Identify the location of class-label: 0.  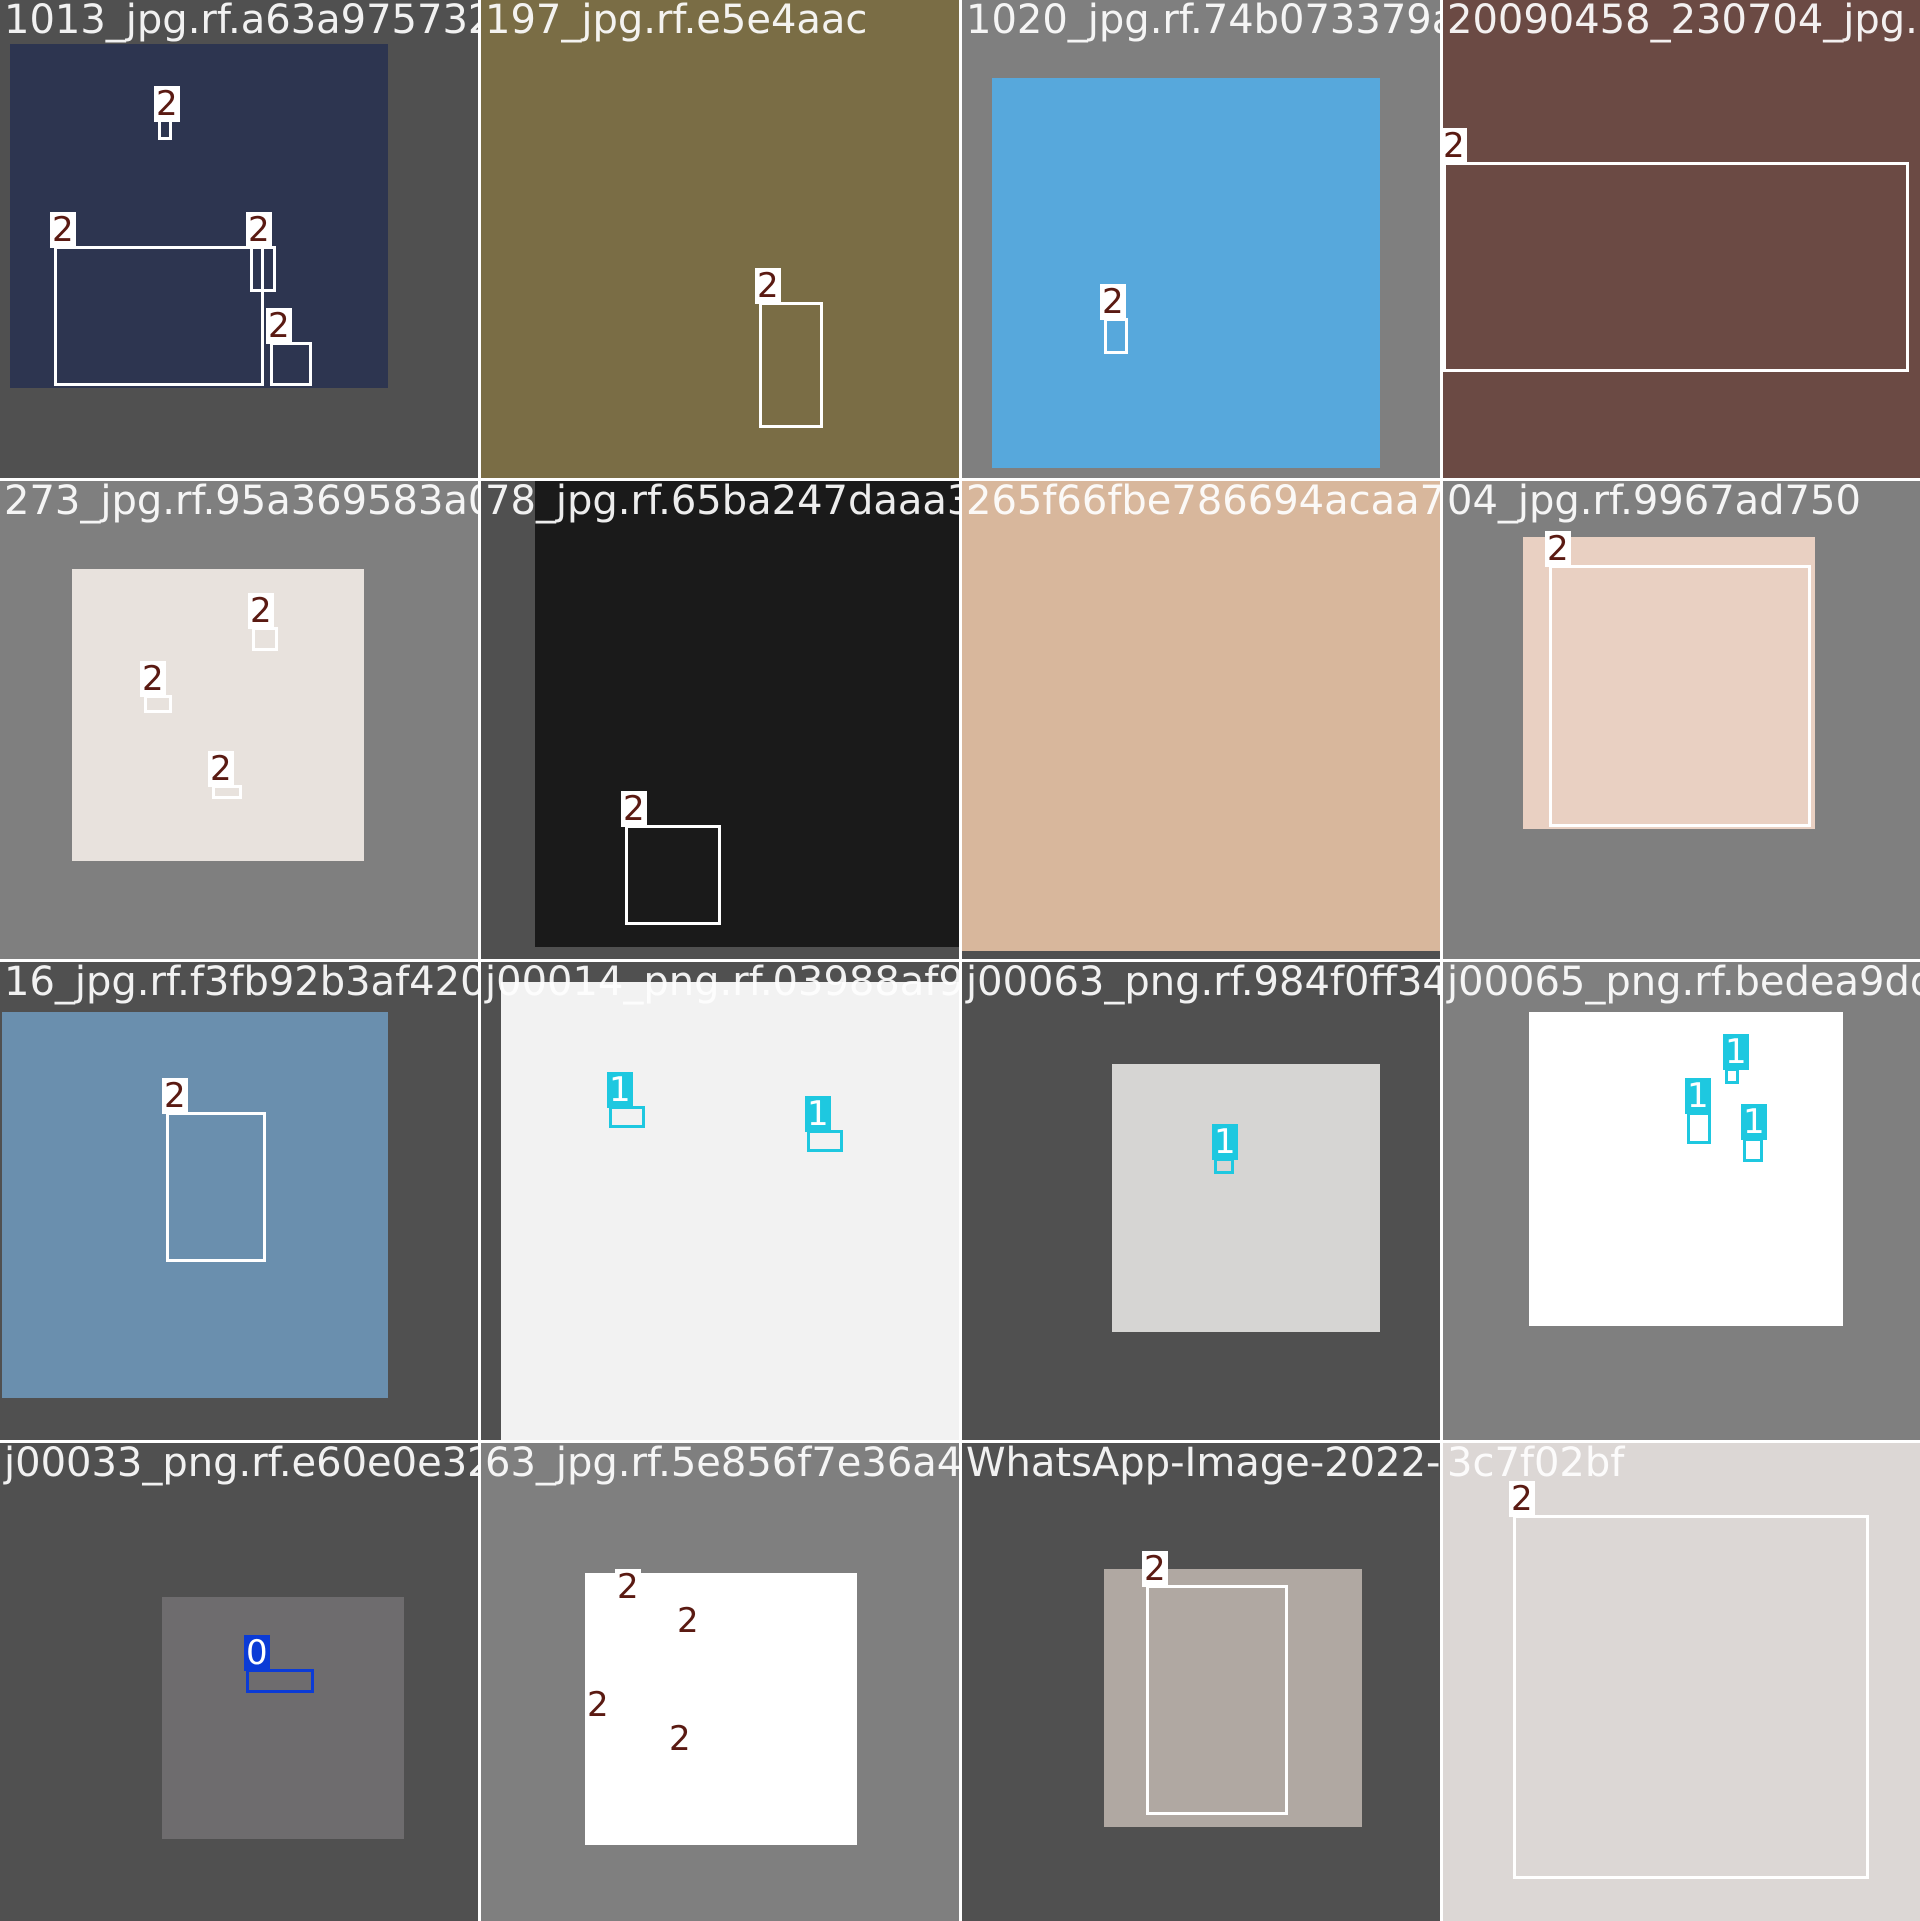
(257, 1653).